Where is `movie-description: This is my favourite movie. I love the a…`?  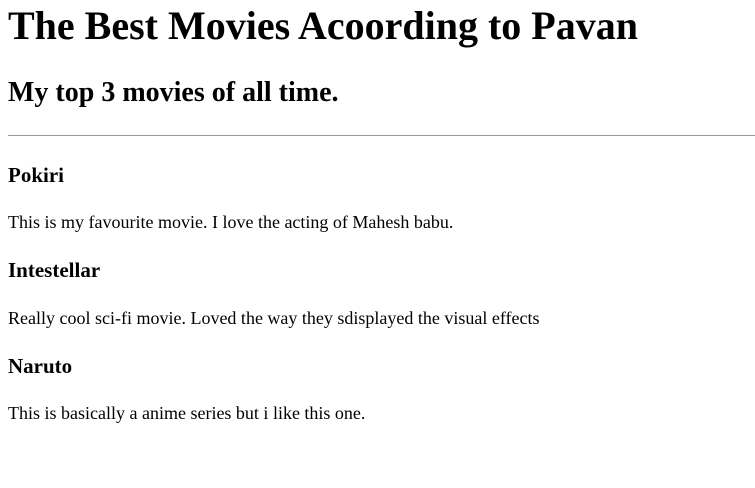 movie-description: This is my favourite movie. I love the a… is located at coordinates (231, 222).